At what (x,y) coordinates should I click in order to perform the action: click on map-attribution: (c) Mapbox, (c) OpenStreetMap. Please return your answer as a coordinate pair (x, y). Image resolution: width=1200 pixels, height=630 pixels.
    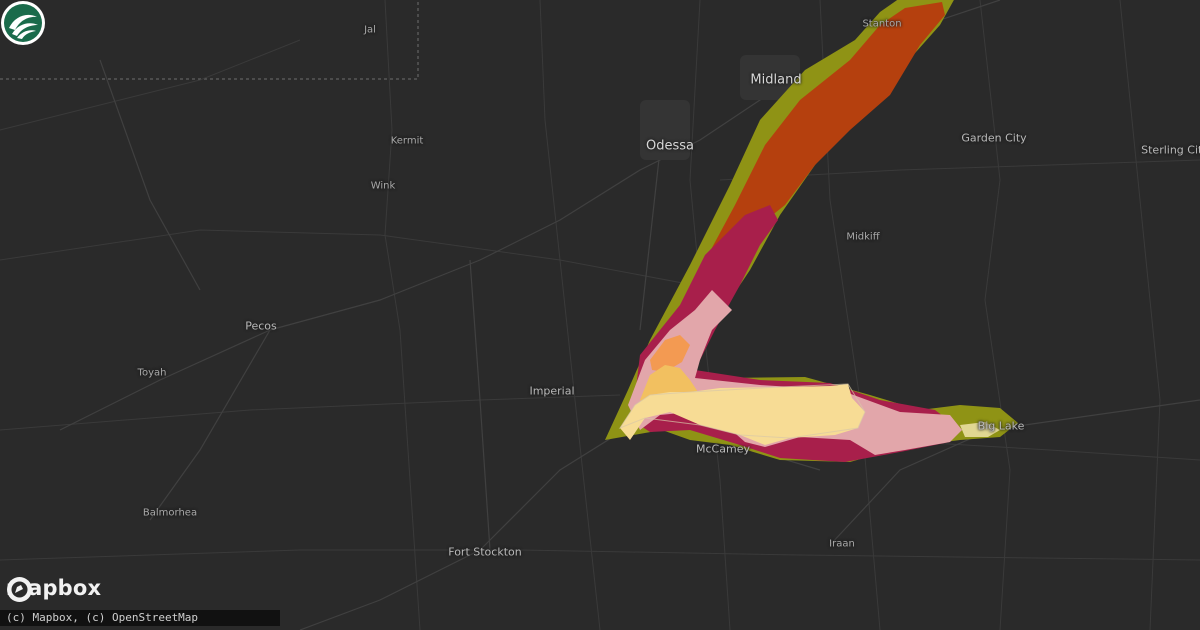
    Looking at the image, I should click on (140, 618).